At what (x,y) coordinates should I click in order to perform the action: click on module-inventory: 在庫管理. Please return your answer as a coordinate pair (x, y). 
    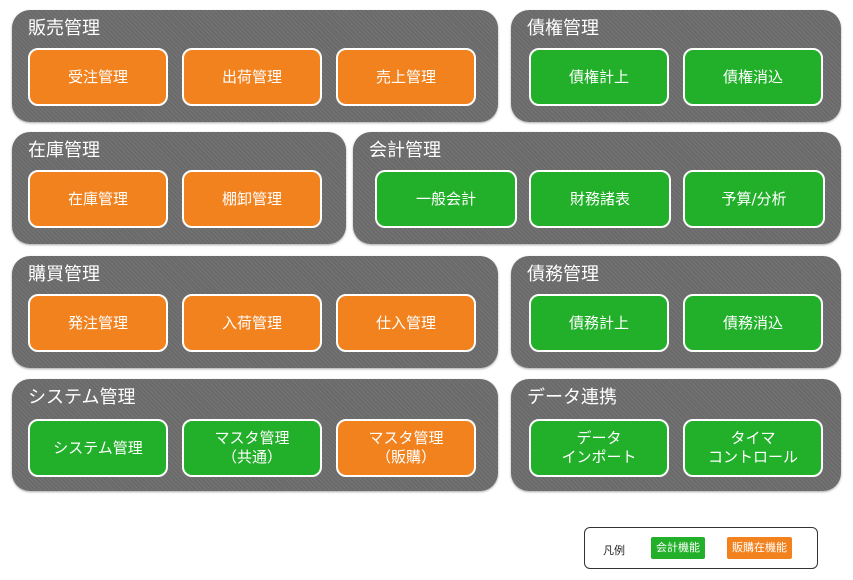
    Looking at the image, I should click on (98, 199).